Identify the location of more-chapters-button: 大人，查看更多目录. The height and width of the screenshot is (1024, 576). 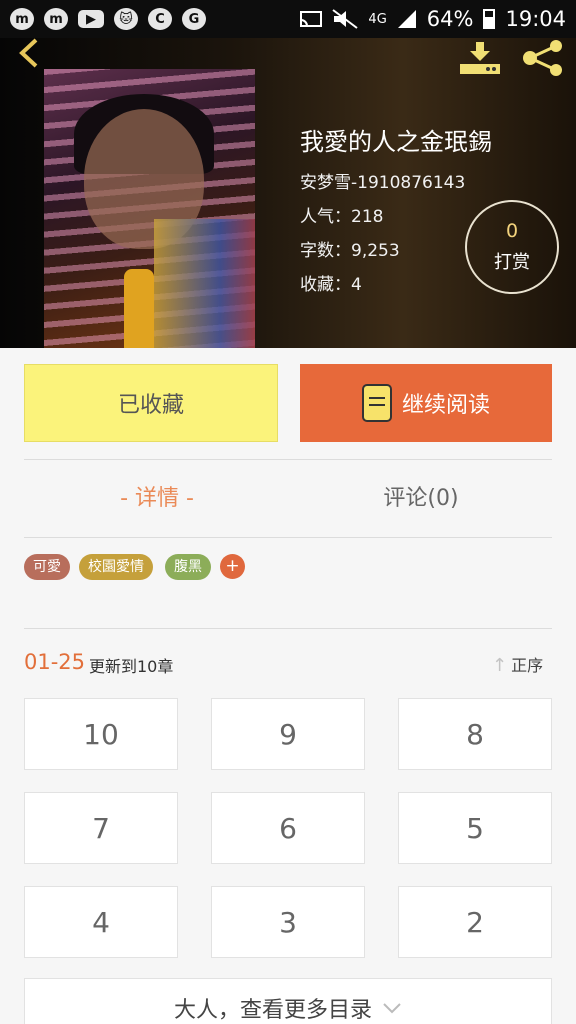
(288, 1001).